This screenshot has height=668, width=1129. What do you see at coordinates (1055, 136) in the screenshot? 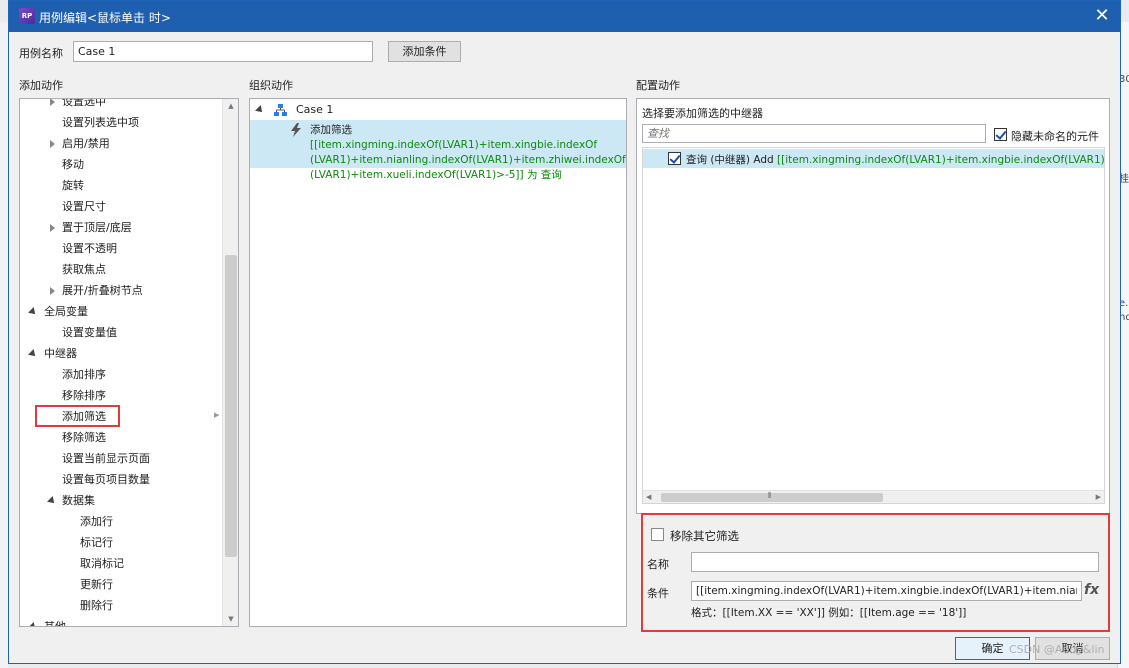
I see `hide-unnamed-label: 隐藏未命名的元件` at bounding box center [1055, 136].